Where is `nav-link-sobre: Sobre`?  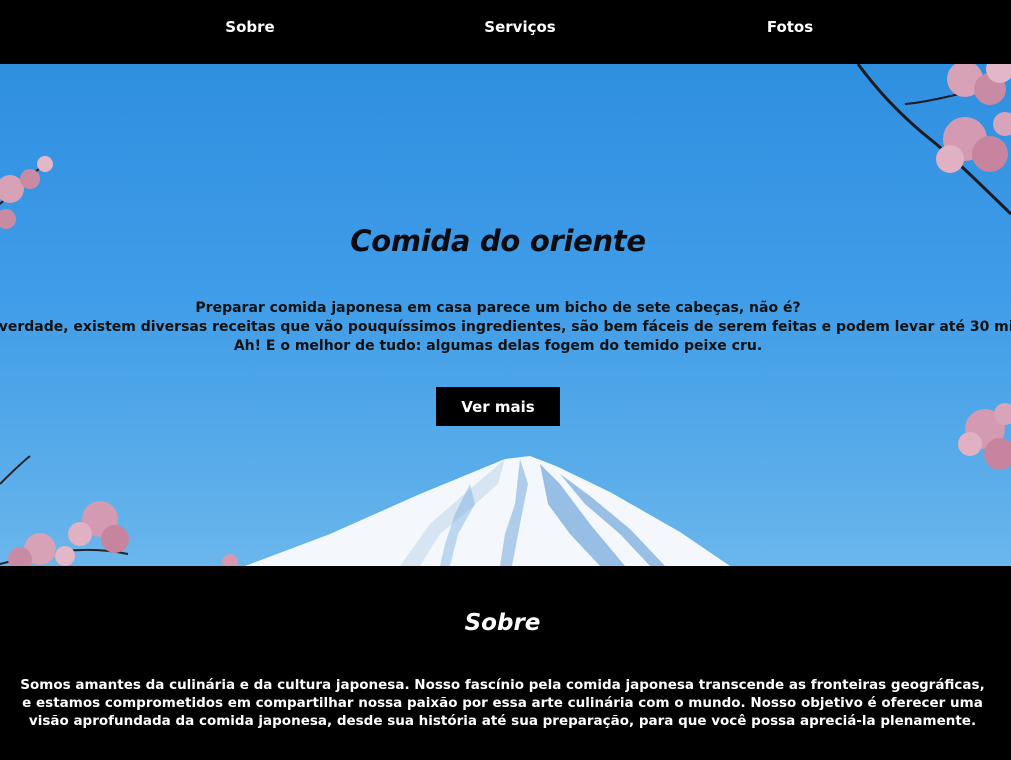 nav-link-sobre: Sobre is located at coordinates (249, 27).